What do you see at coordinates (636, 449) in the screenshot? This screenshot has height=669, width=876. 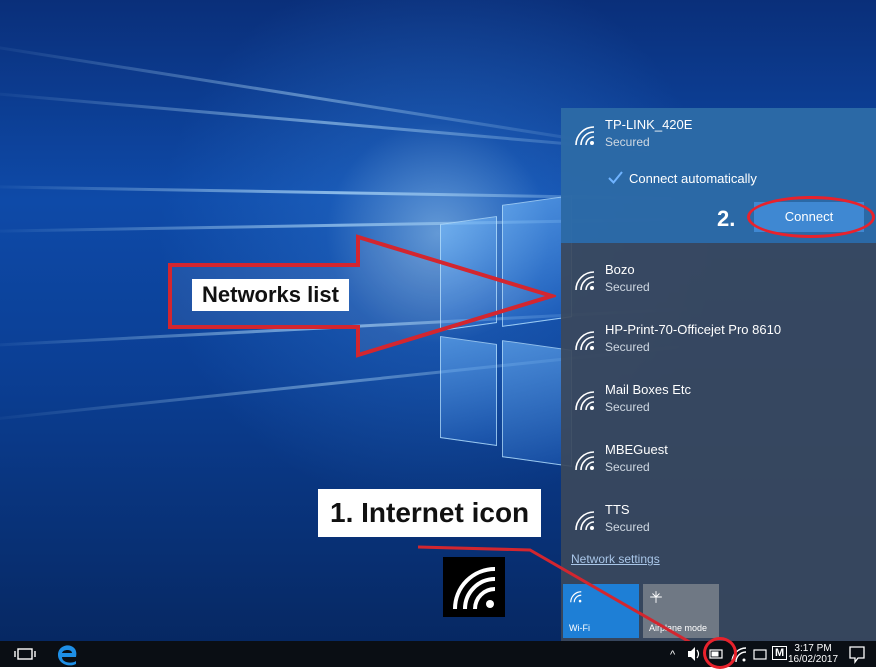 I see `network-name: MBEGuest` at bounding box center [636, 449].